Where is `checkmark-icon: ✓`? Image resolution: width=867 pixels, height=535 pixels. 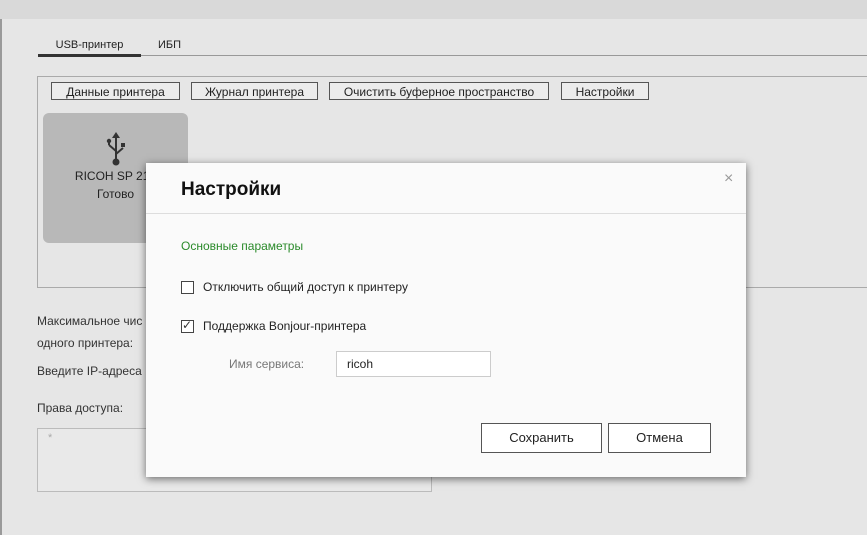 checkmark-icon: ✓ is located at coordinates (187, 325).